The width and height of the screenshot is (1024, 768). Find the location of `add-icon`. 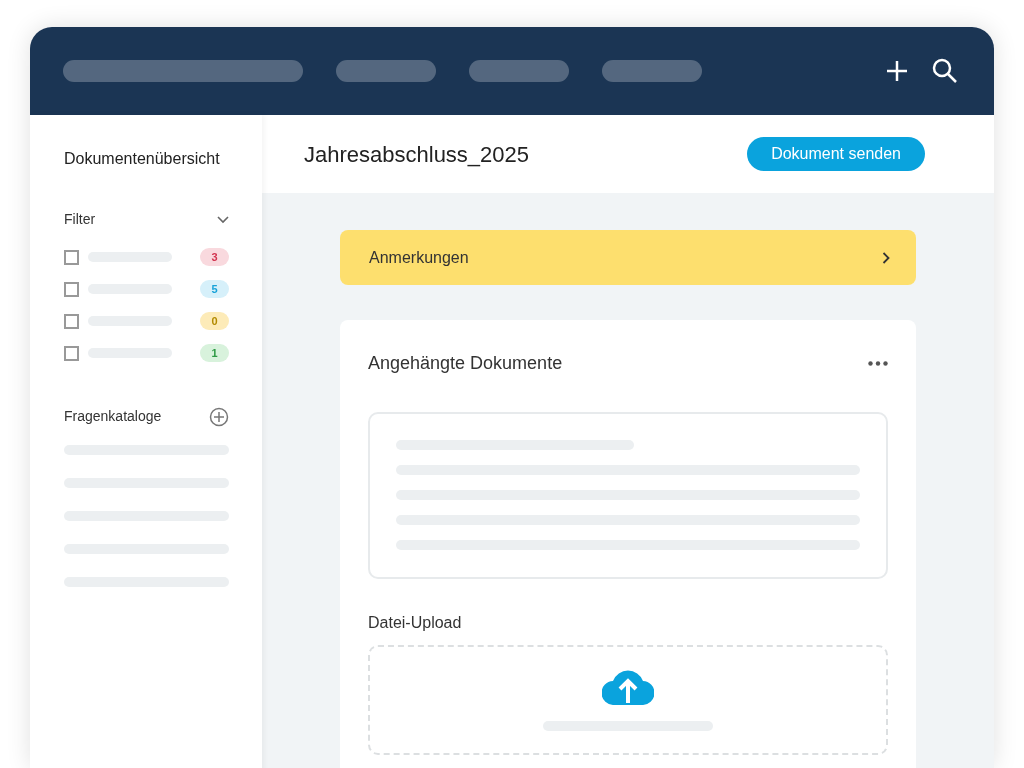

add-icon is located at coordinates (897, 71).